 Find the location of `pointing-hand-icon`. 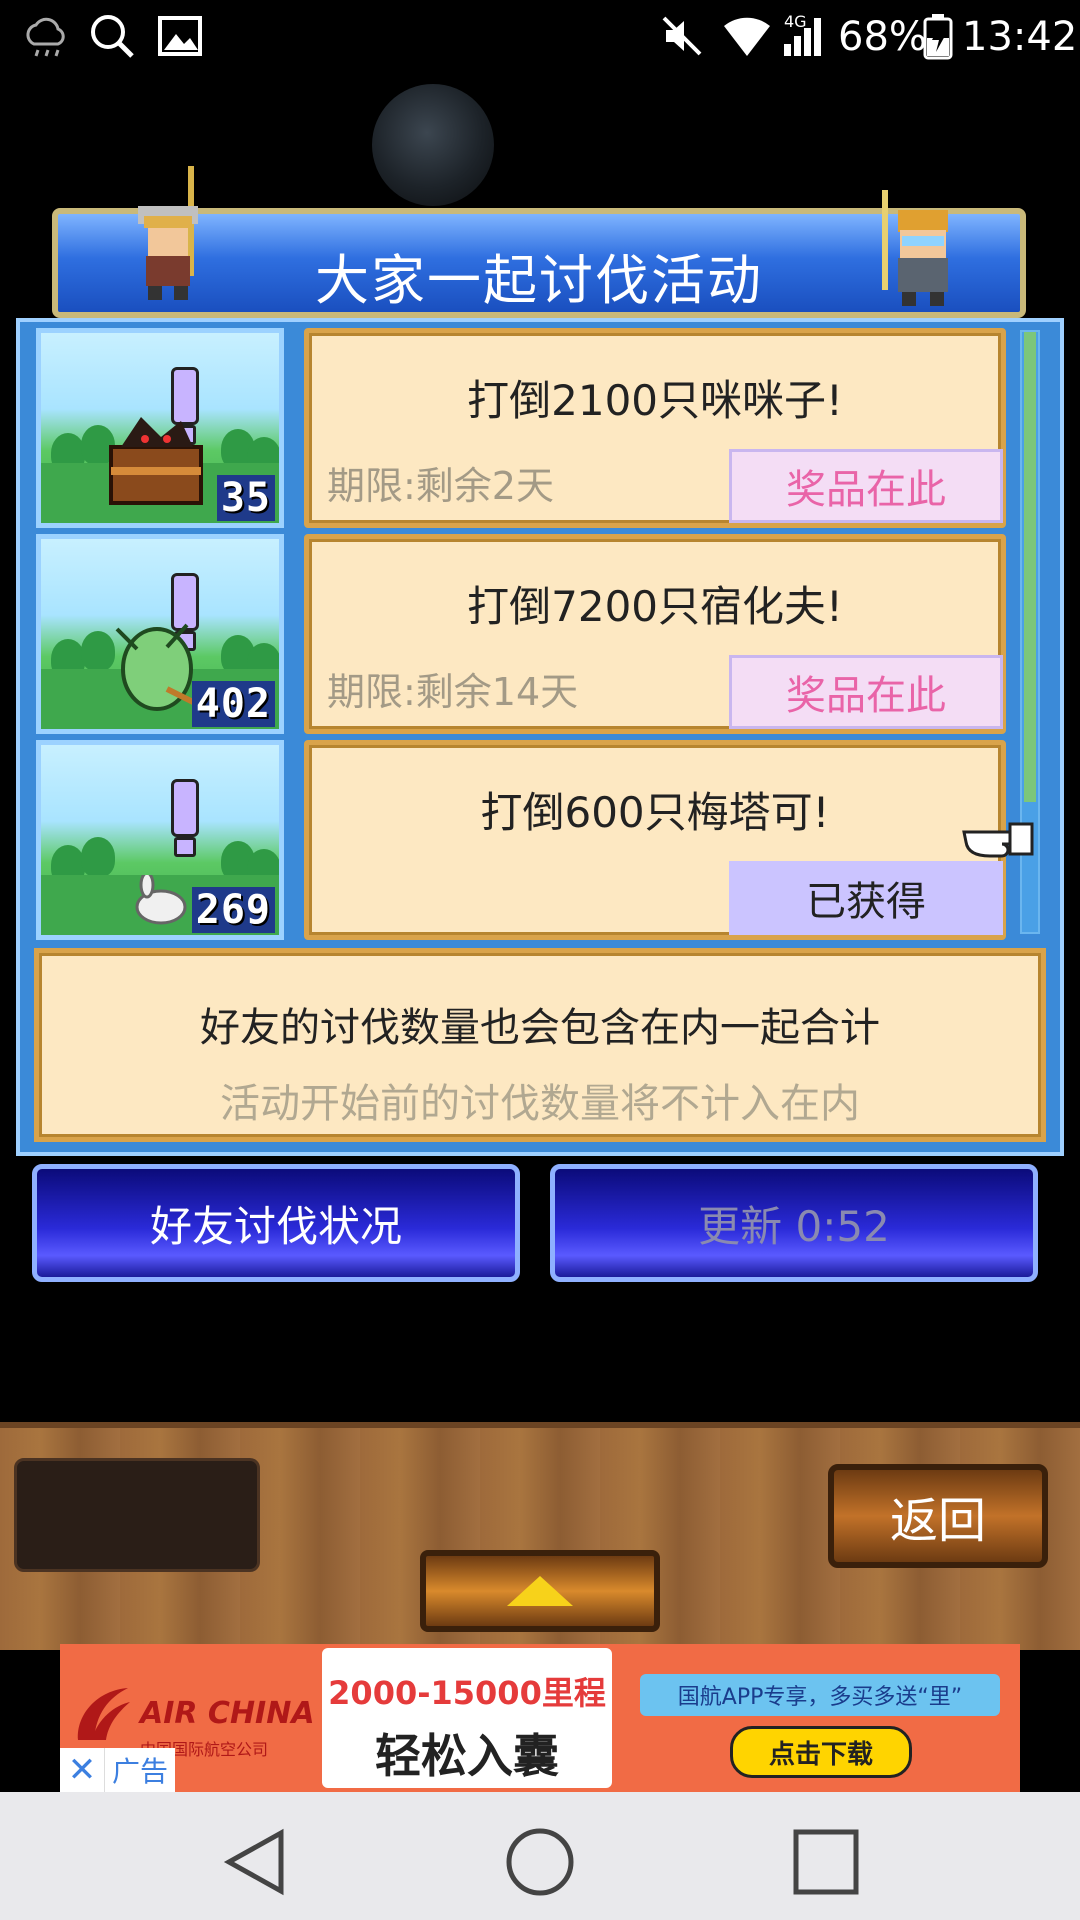

pointing-hand-icon is located at coordinates (998, 841).